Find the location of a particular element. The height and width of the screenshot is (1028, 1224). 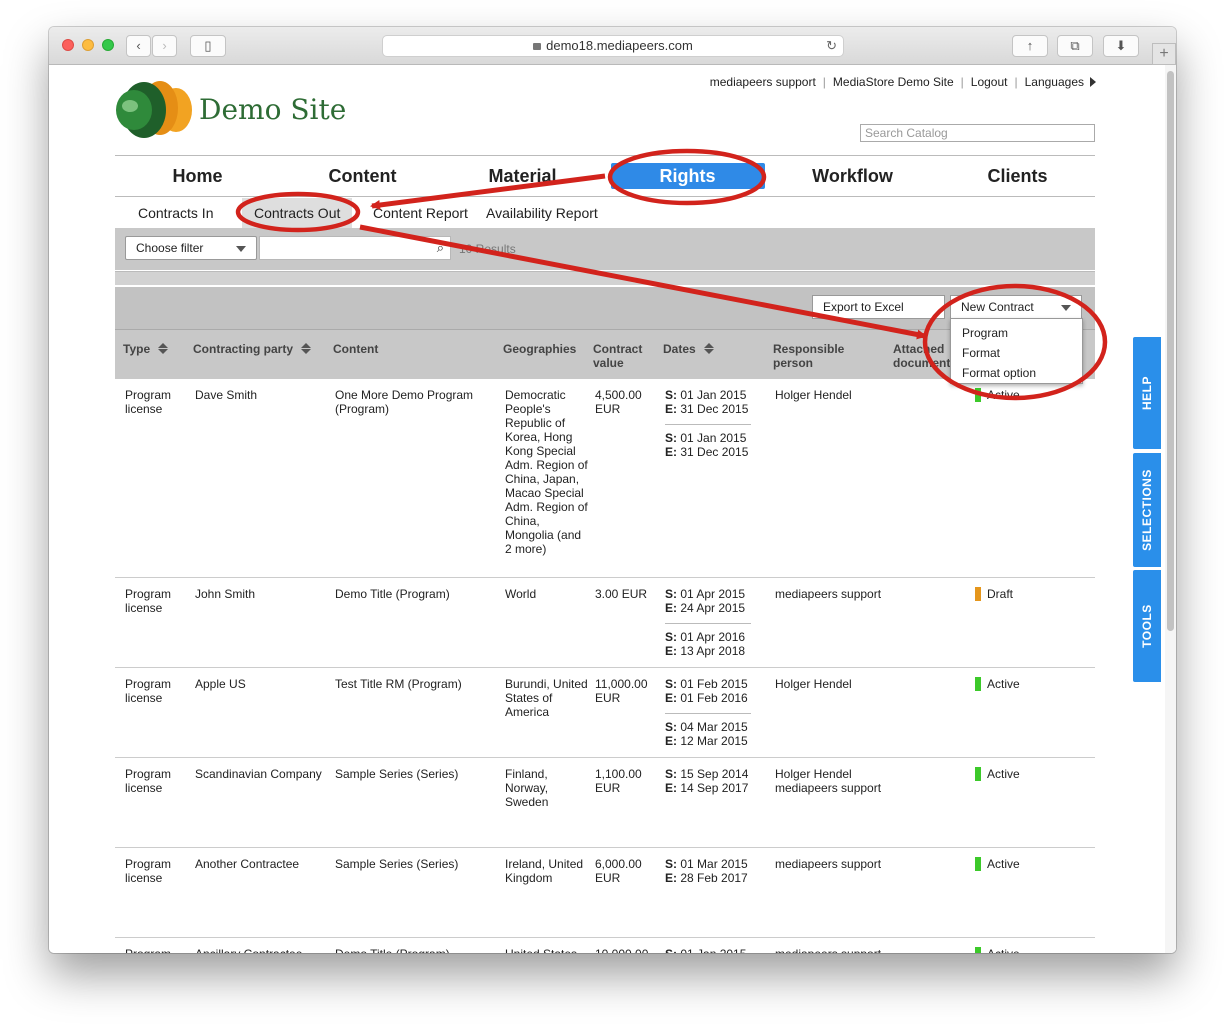

date-end-value: 13 Apr 2018 is located at coordinates (713, 651).